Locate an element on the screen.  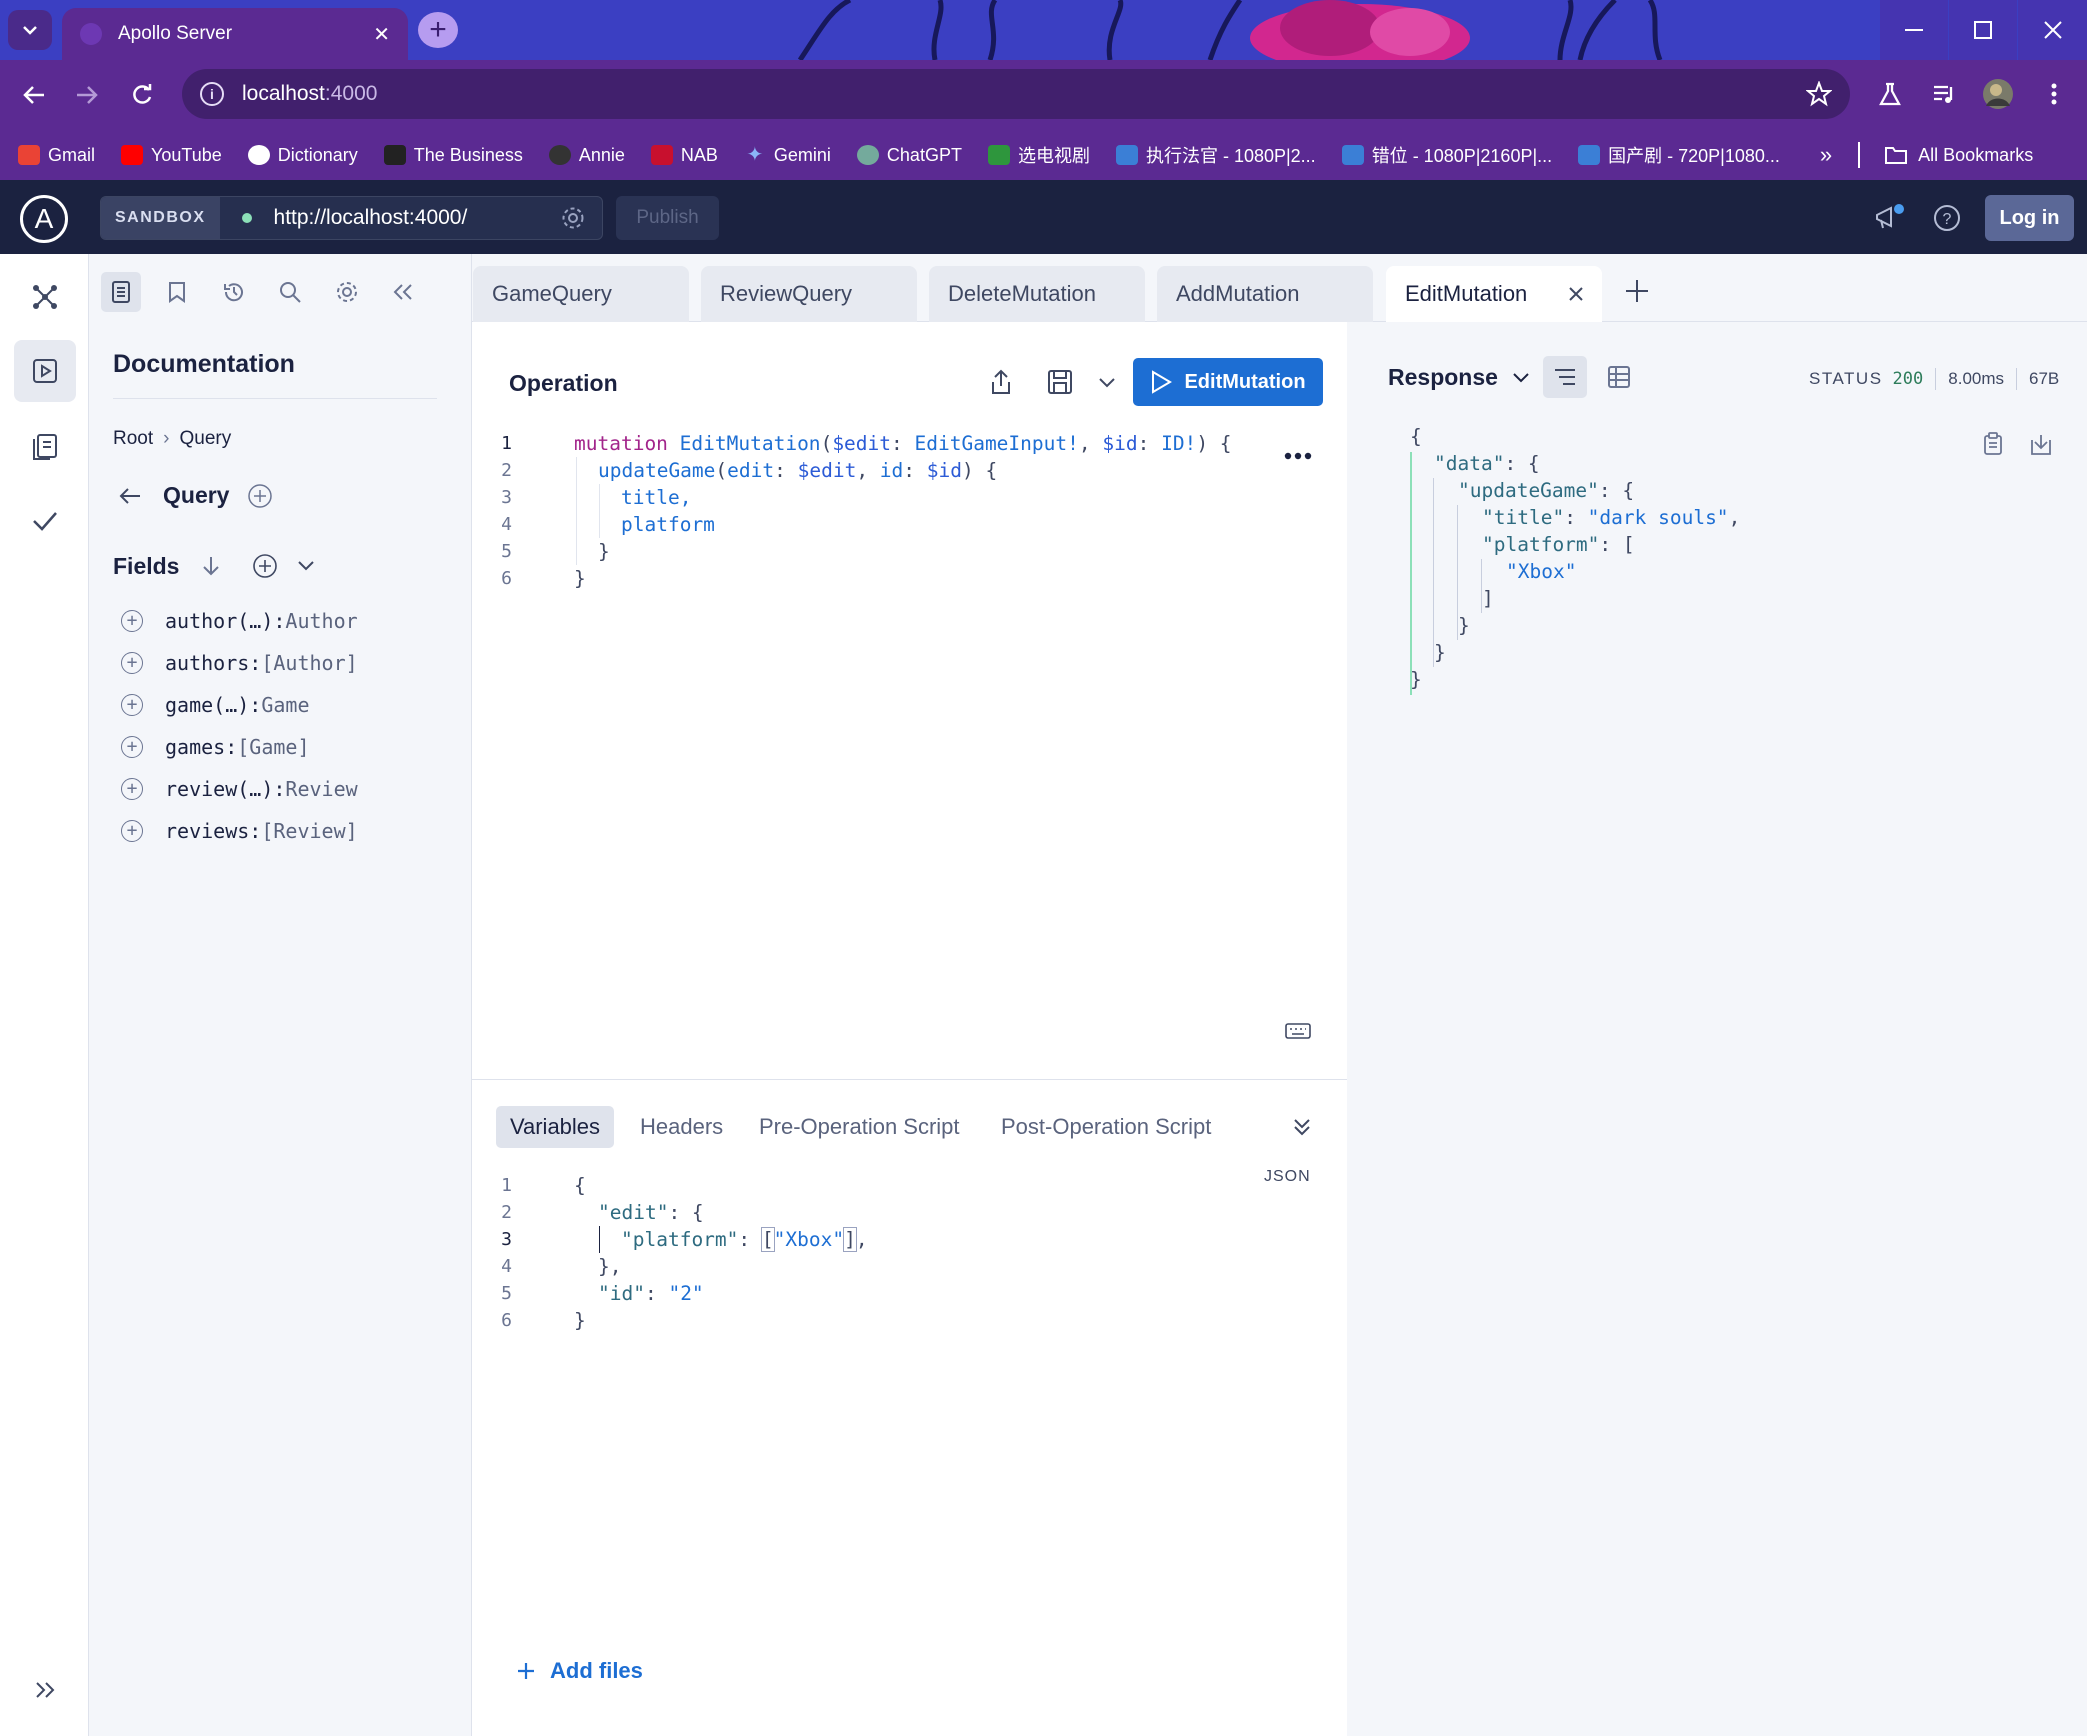
bookmark-youtube: YouTube is located at coordinates (171, 155).